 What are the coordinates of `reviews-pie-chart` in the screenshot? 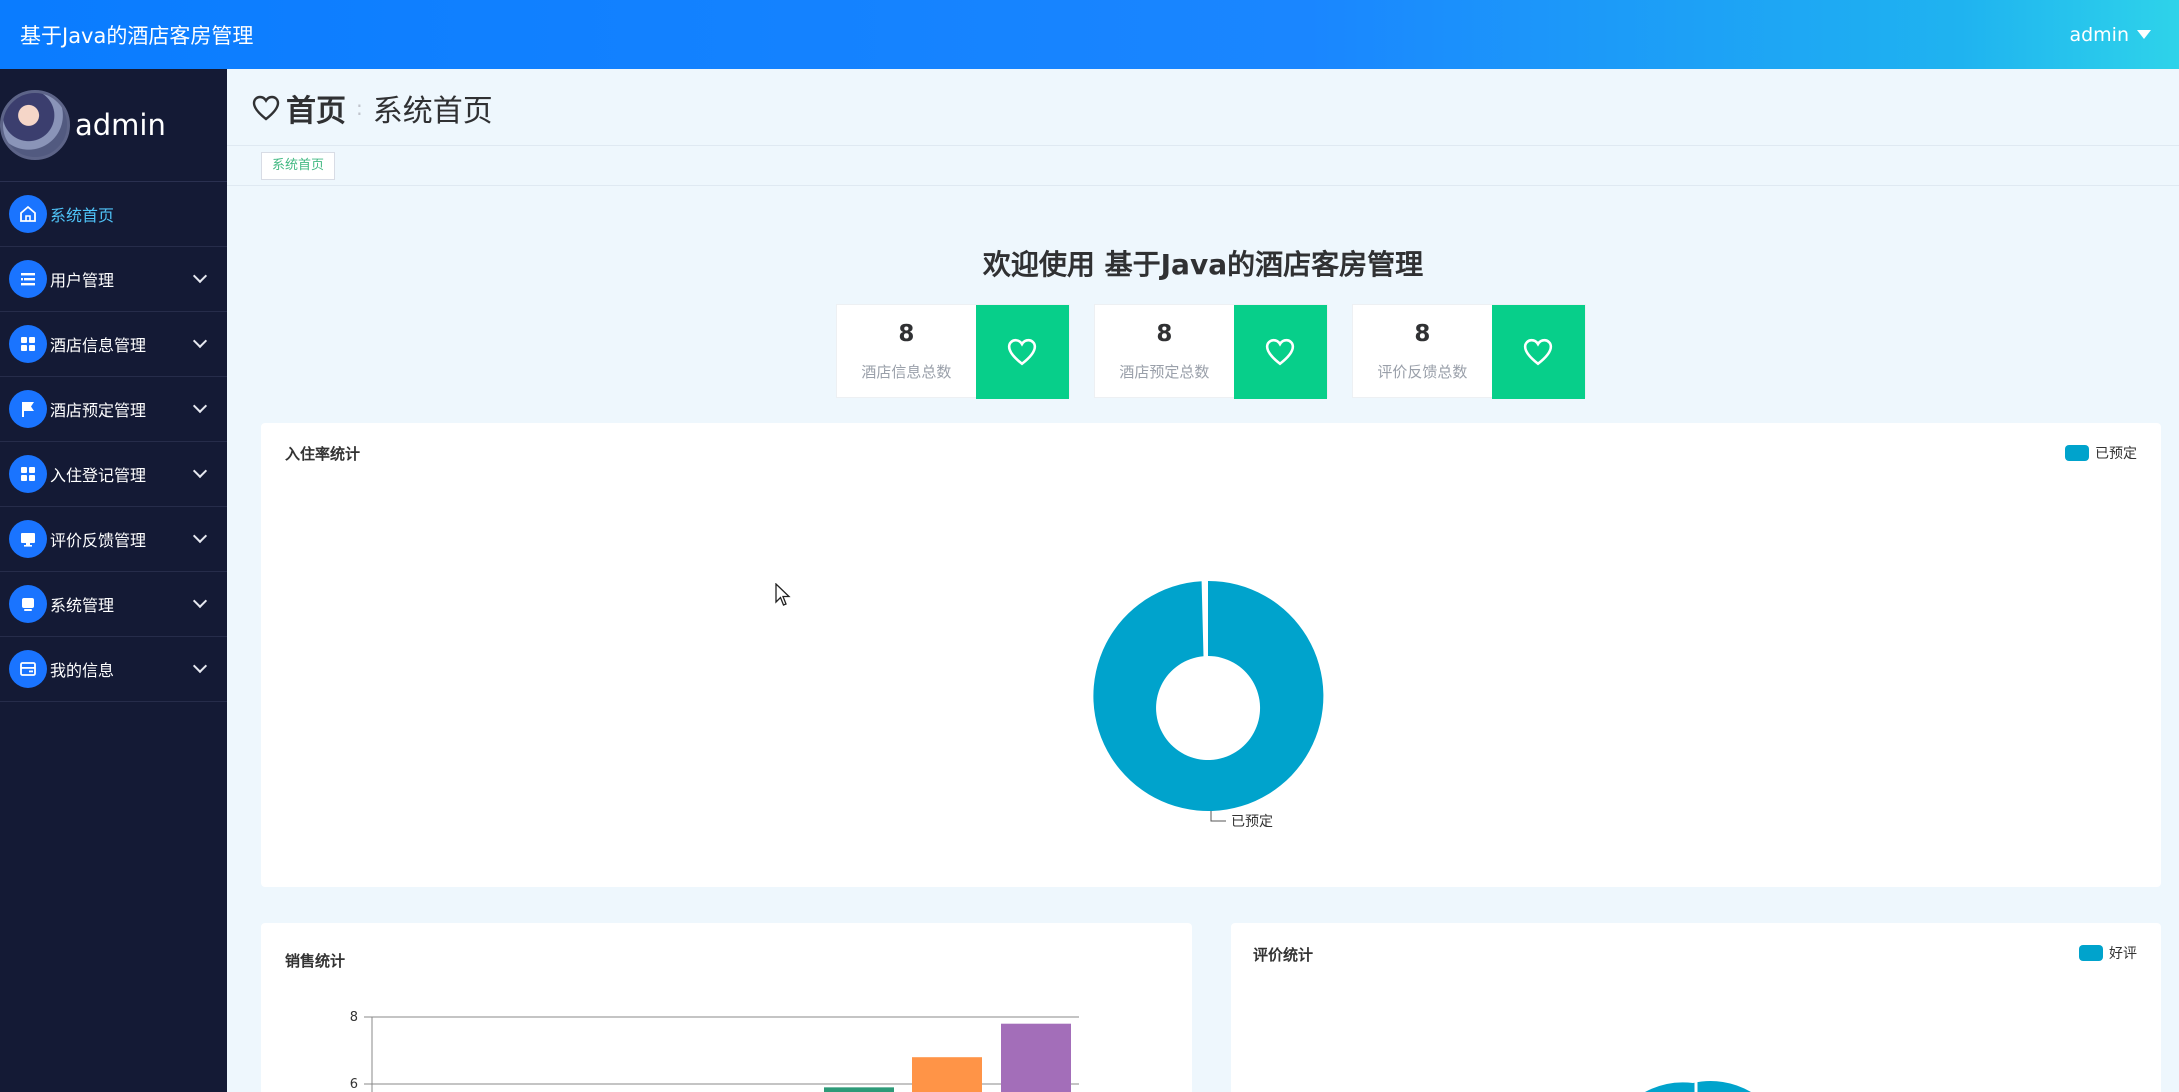 It's located at (1698, 1086).